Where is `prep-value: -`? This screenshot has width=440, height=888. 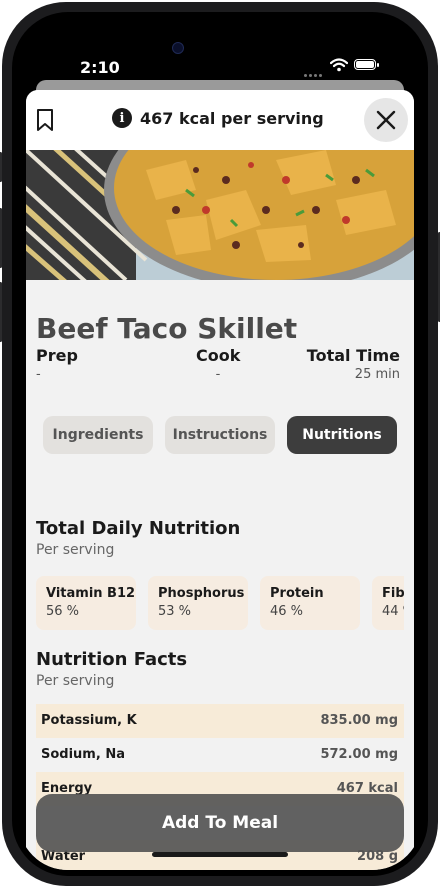
prep-value: - is located at coordinates (38, 374).